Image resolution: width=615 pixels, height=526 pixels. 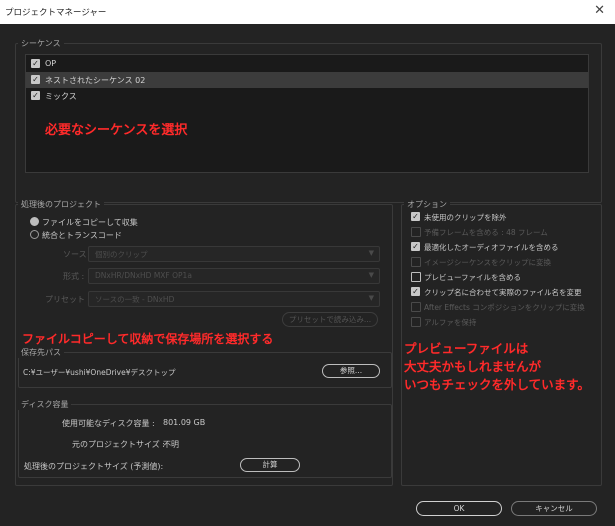 What do you see at coordinates (68, 299) in the screenshot?
I see `preset-label: プリセット :` at bounding box center [68, 299].